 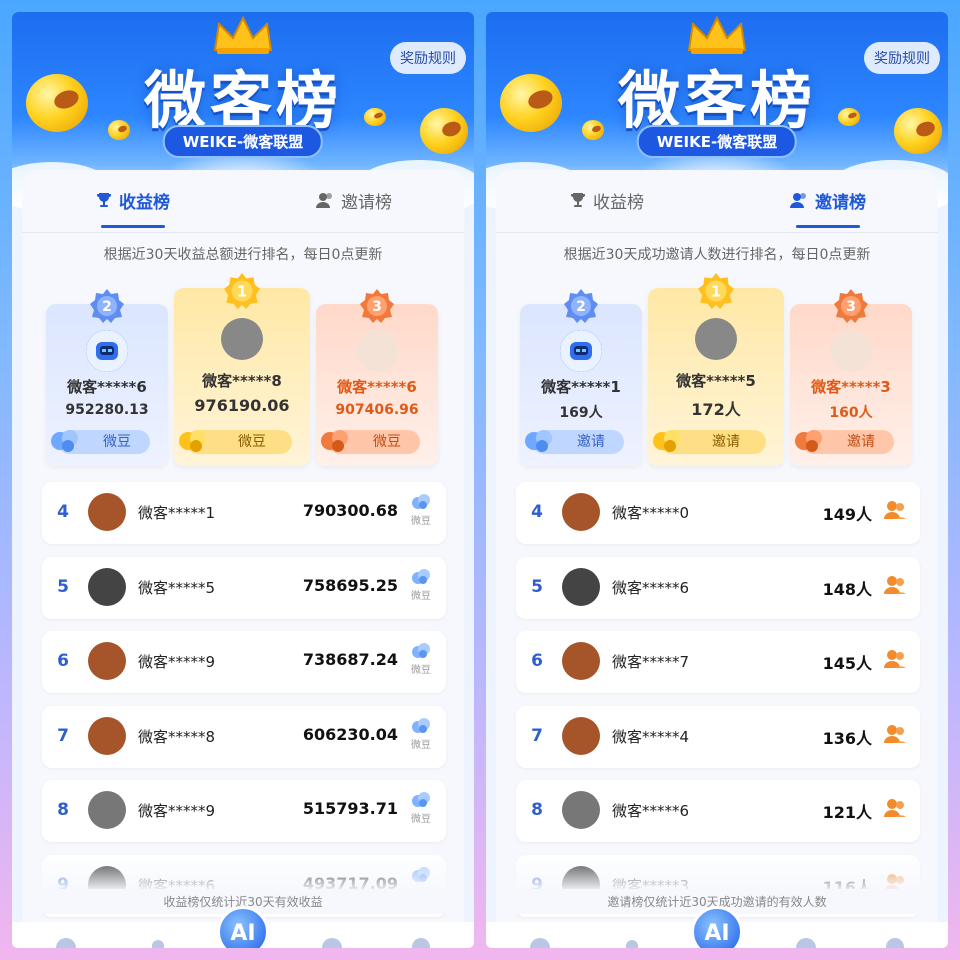 What do you see at coordinates (716, 369) in the screenshot?
I see `podium-first-place: 1 微客*****5 172人 邀请` at bounding box center [716, 369].